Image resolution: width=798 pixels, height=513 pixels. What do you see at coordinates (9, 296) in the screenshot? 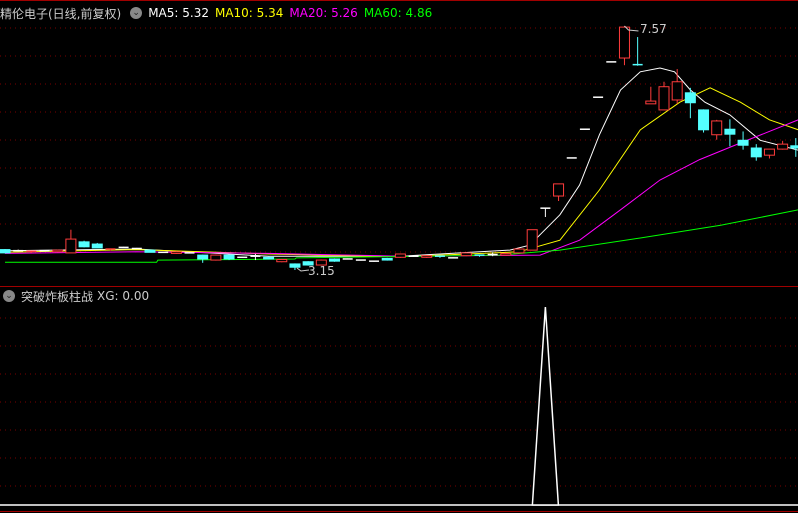
I see `chevron-down-circle-icon: ⌄` at bounding box center [9, 296].